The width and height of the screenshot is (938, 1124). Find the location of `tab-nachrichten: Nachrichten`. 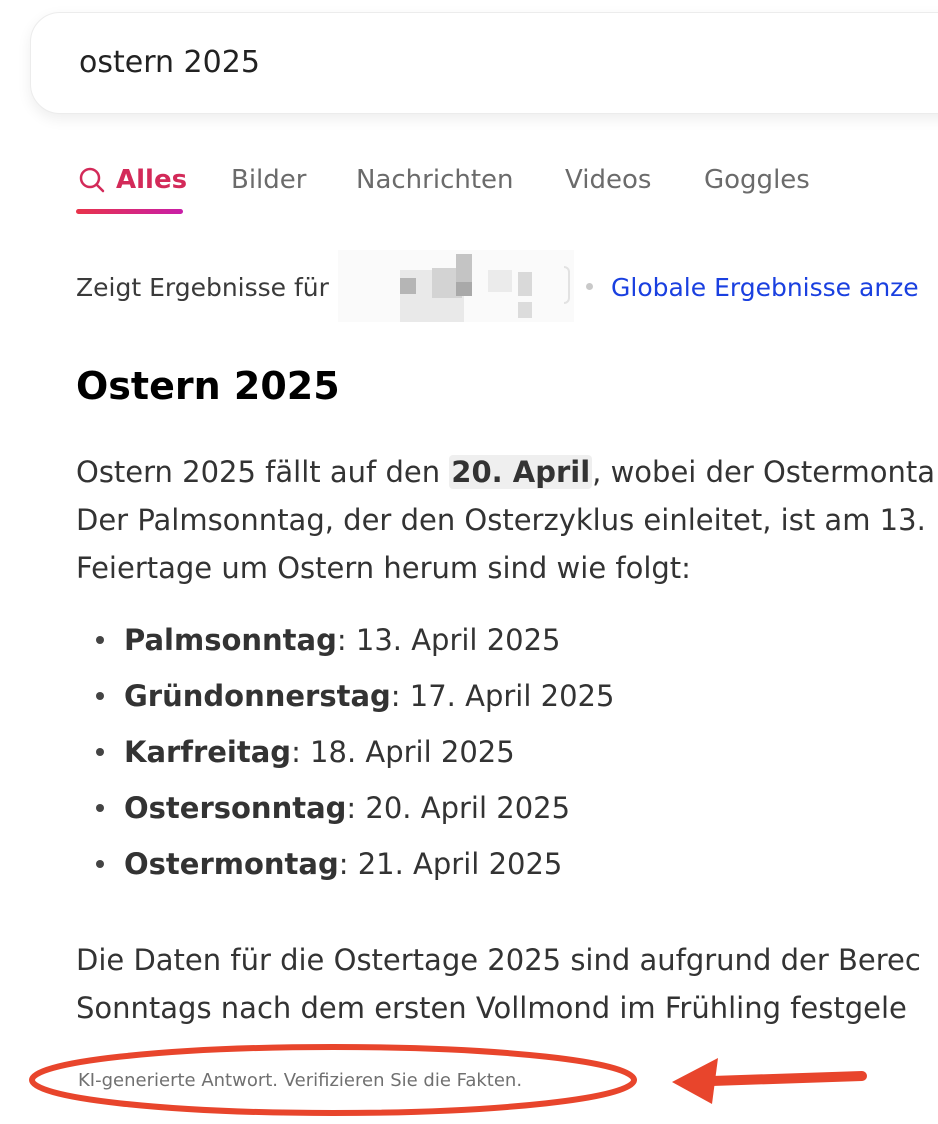

tab-nachrichten: Nachrichten is located at coordinates (435, 180).